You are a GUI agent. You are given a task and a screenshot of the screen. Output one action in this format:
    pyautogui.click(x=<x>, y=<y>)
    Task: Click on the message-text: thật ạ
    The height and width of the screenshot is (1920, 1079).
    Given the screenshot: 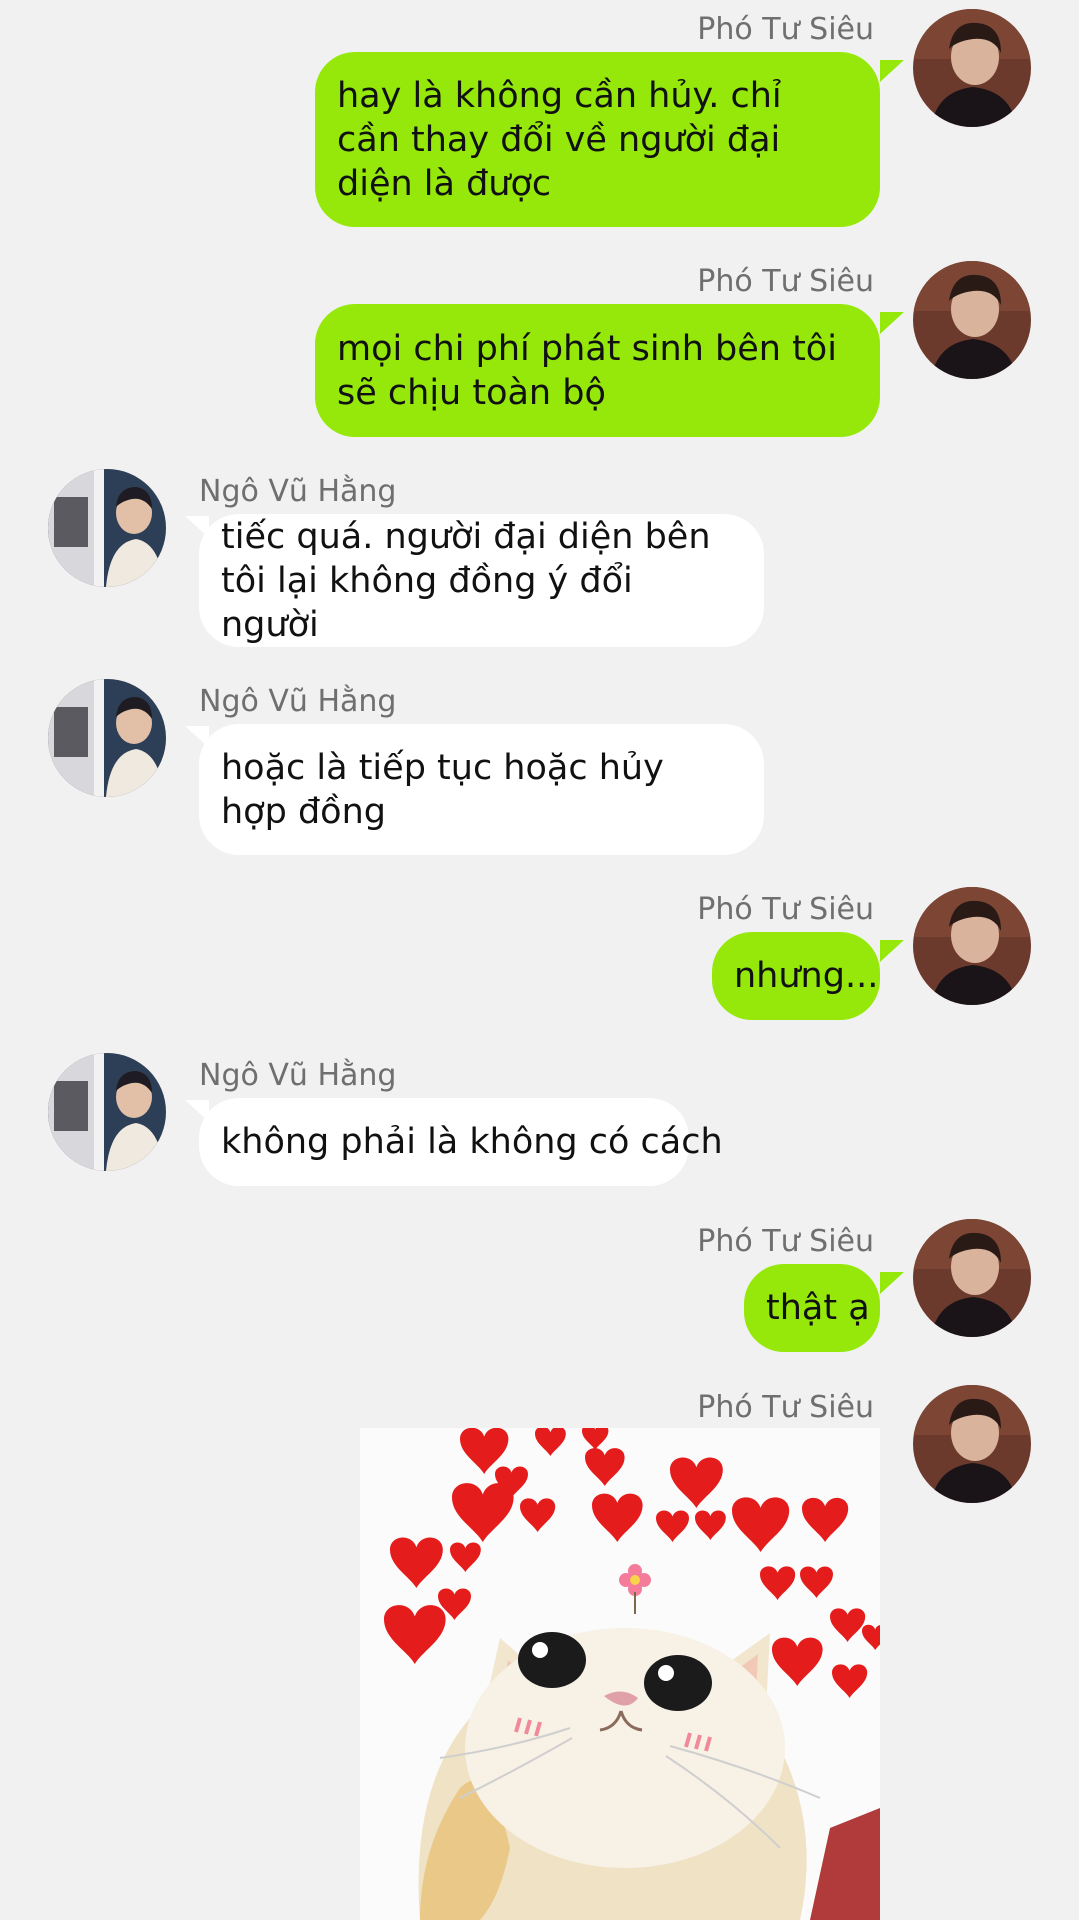 What is the action you would take?
    pyautogui.click(x=818, y=1308)
    